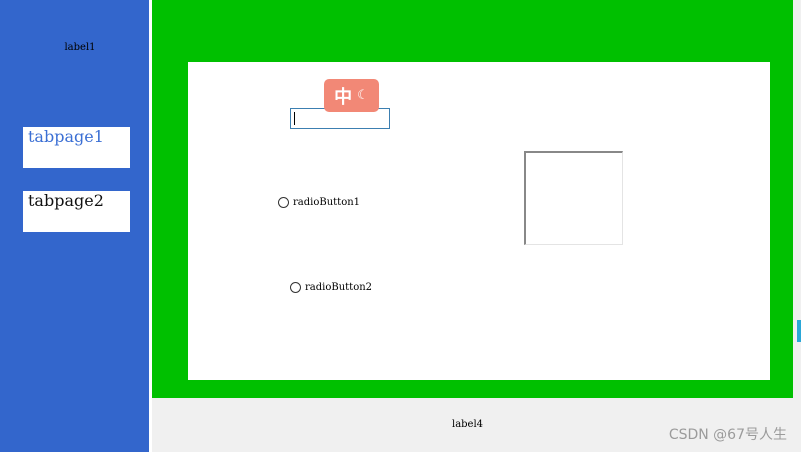  Describe the element at coordinates (727, 435) in the screenshot. I see `watermark: CSDN @67号人生` at that location.